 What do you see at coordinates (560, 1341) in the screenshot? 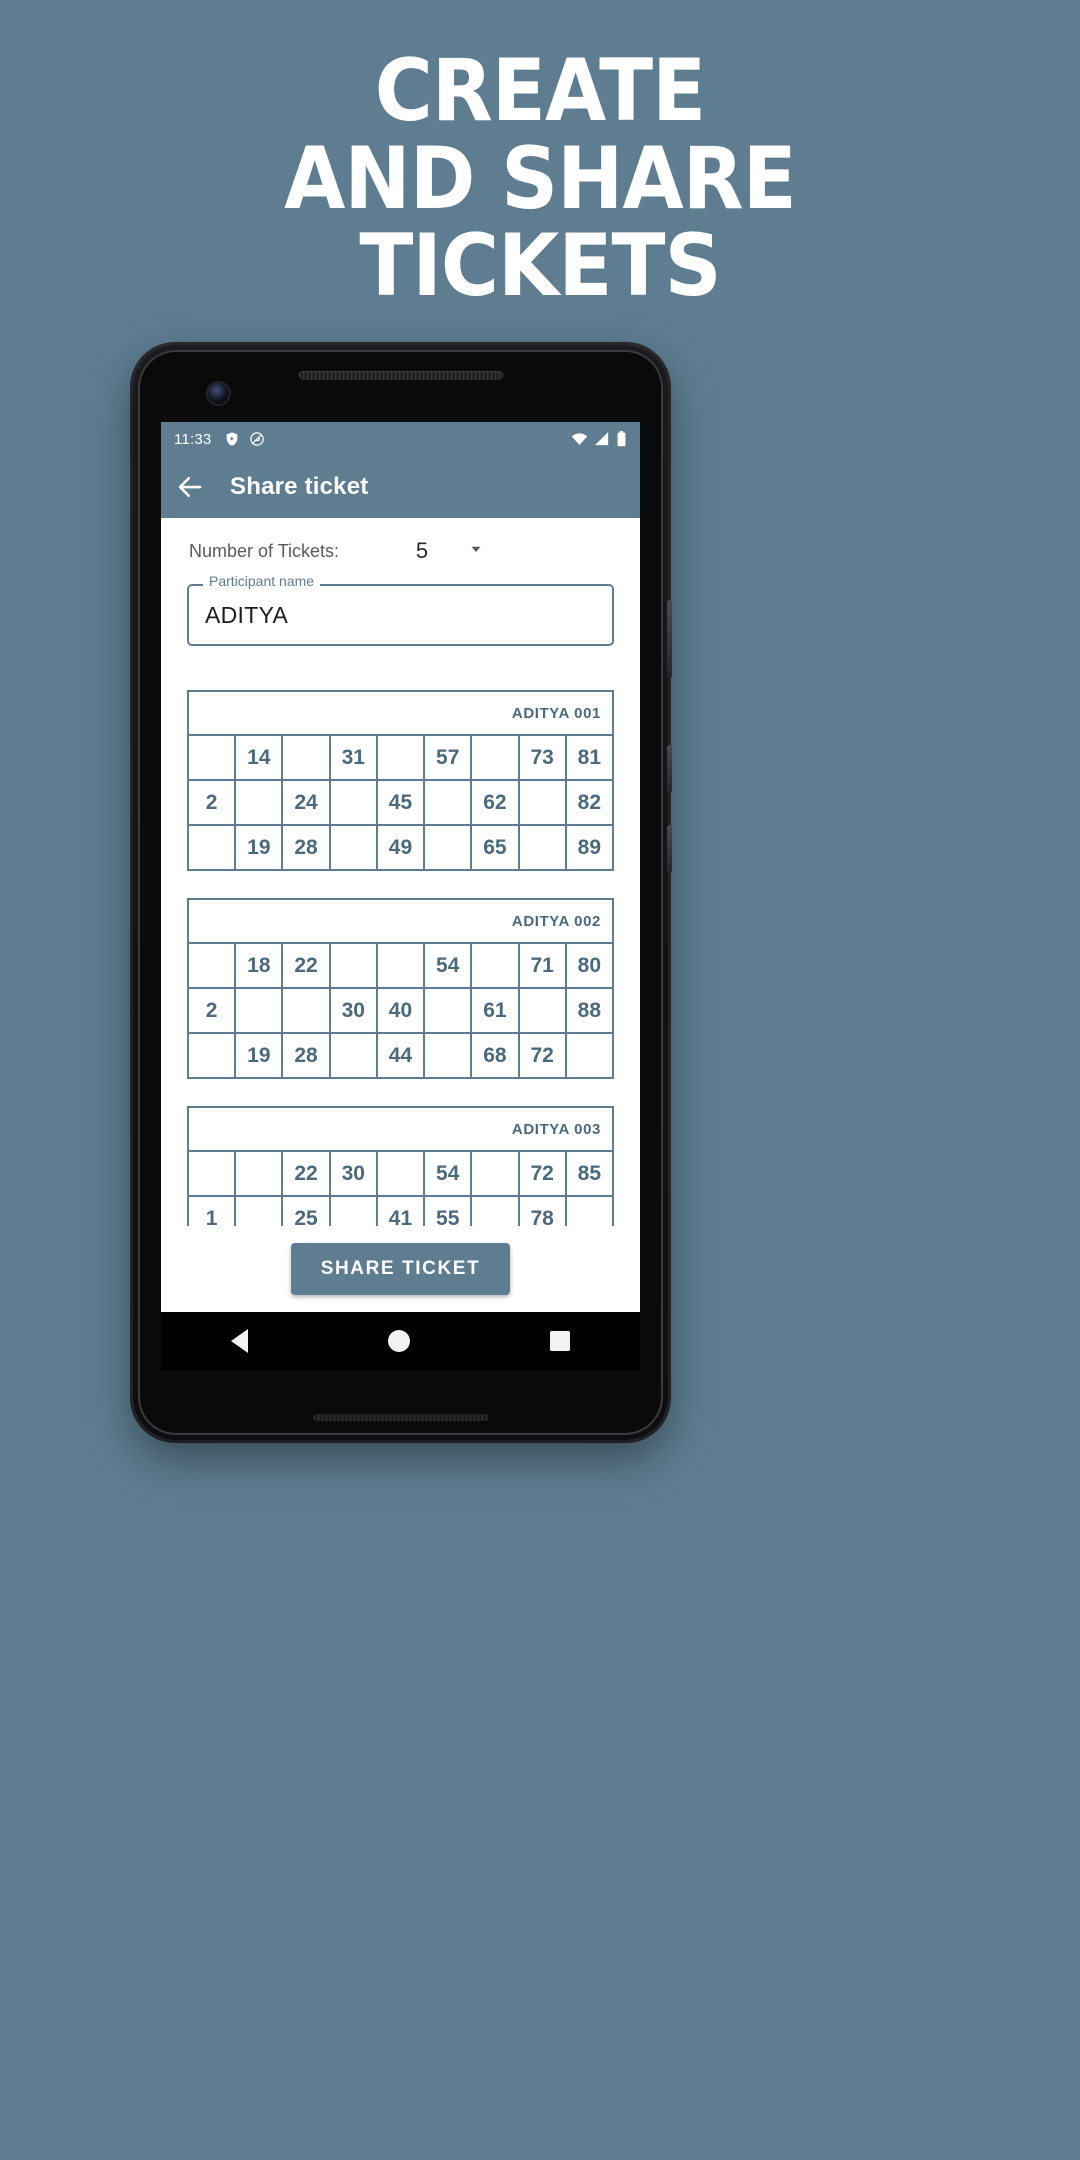
I see `nav-recents-icon` at bounding box center [560, 1341].